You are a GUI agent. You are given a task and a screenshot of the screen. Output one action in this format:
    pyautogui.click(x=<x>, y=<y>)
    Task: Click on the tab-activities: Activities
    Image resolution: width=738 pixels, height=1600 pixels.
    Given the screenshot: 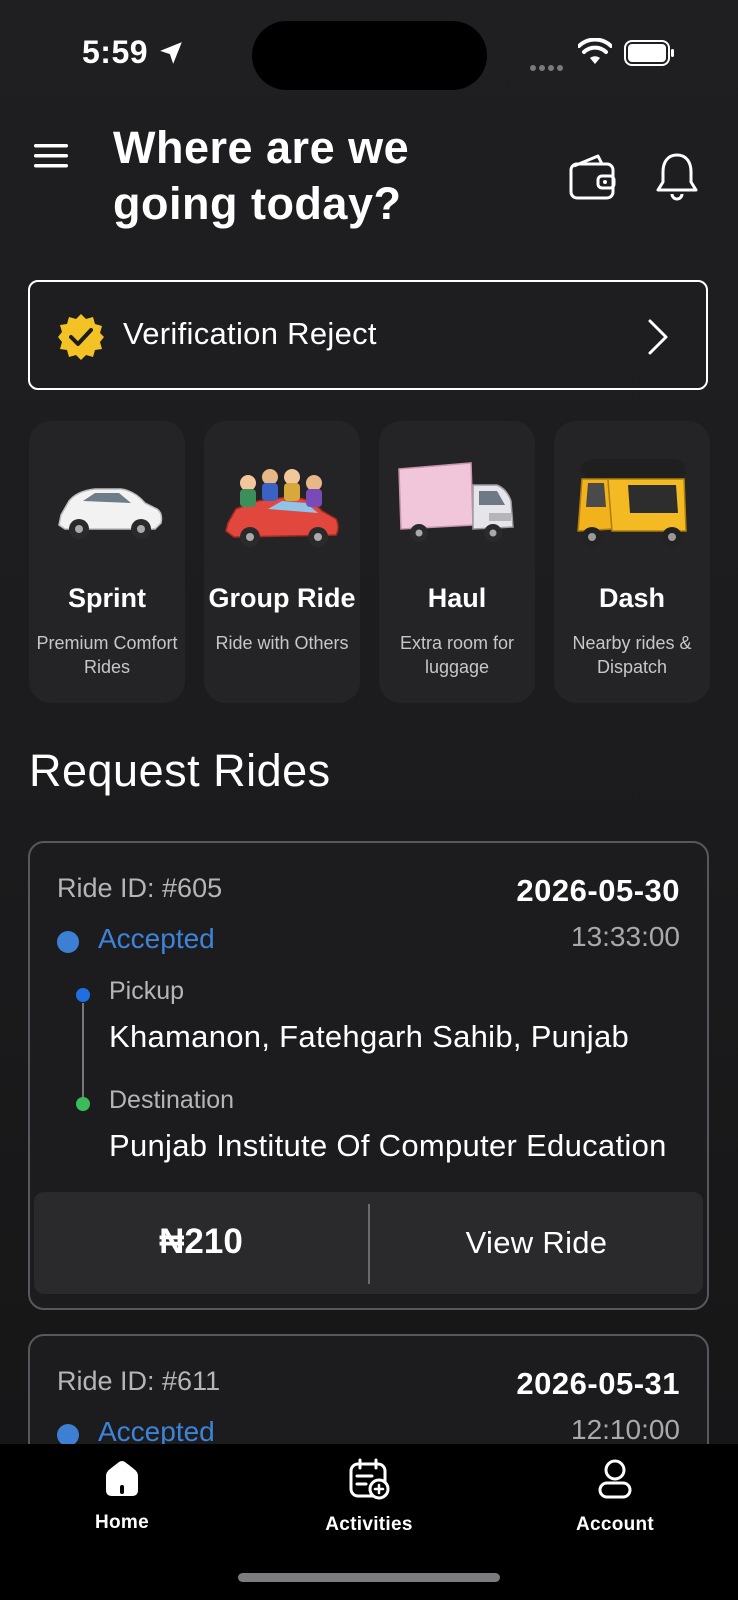 What is the action you would take?
    pyautogui.click(x=369, y=1497)
    